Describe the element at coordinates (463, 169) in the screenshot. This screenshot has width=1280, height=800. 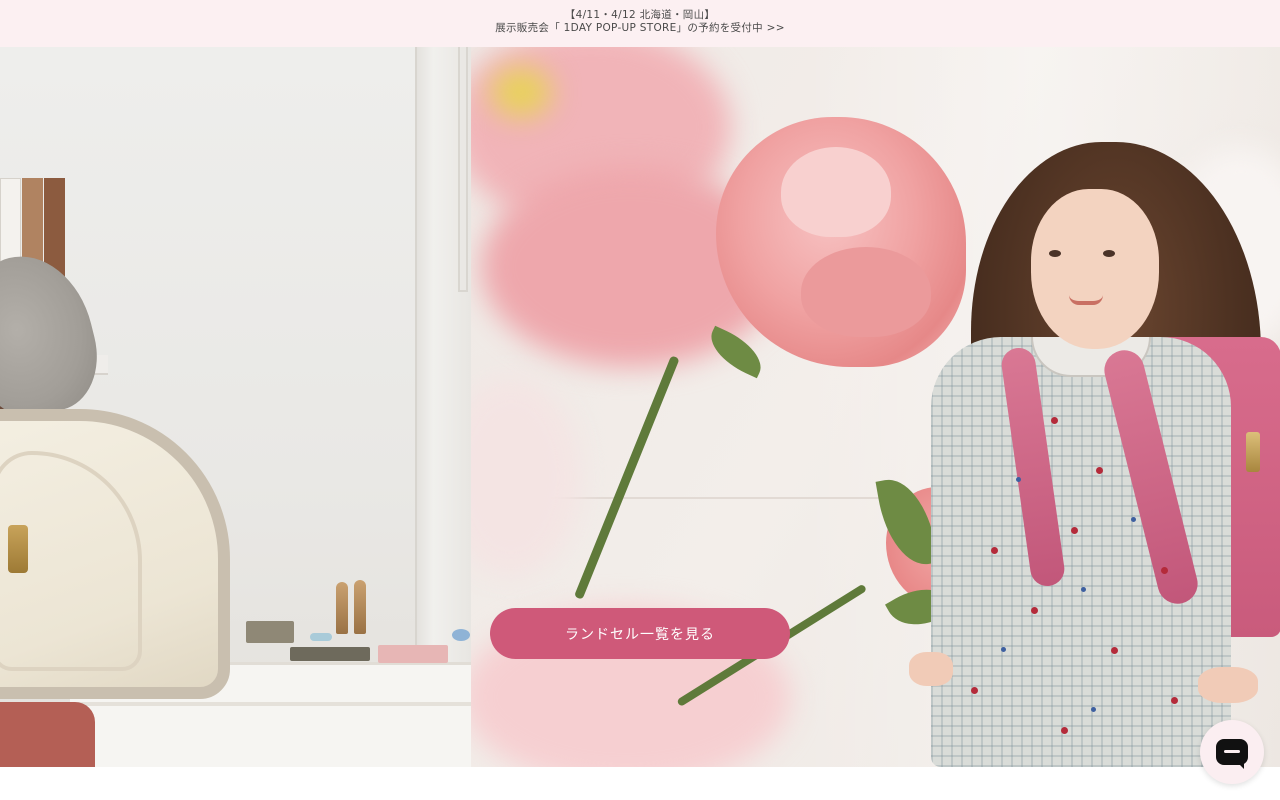
I see `wall-panel-line` at that location.